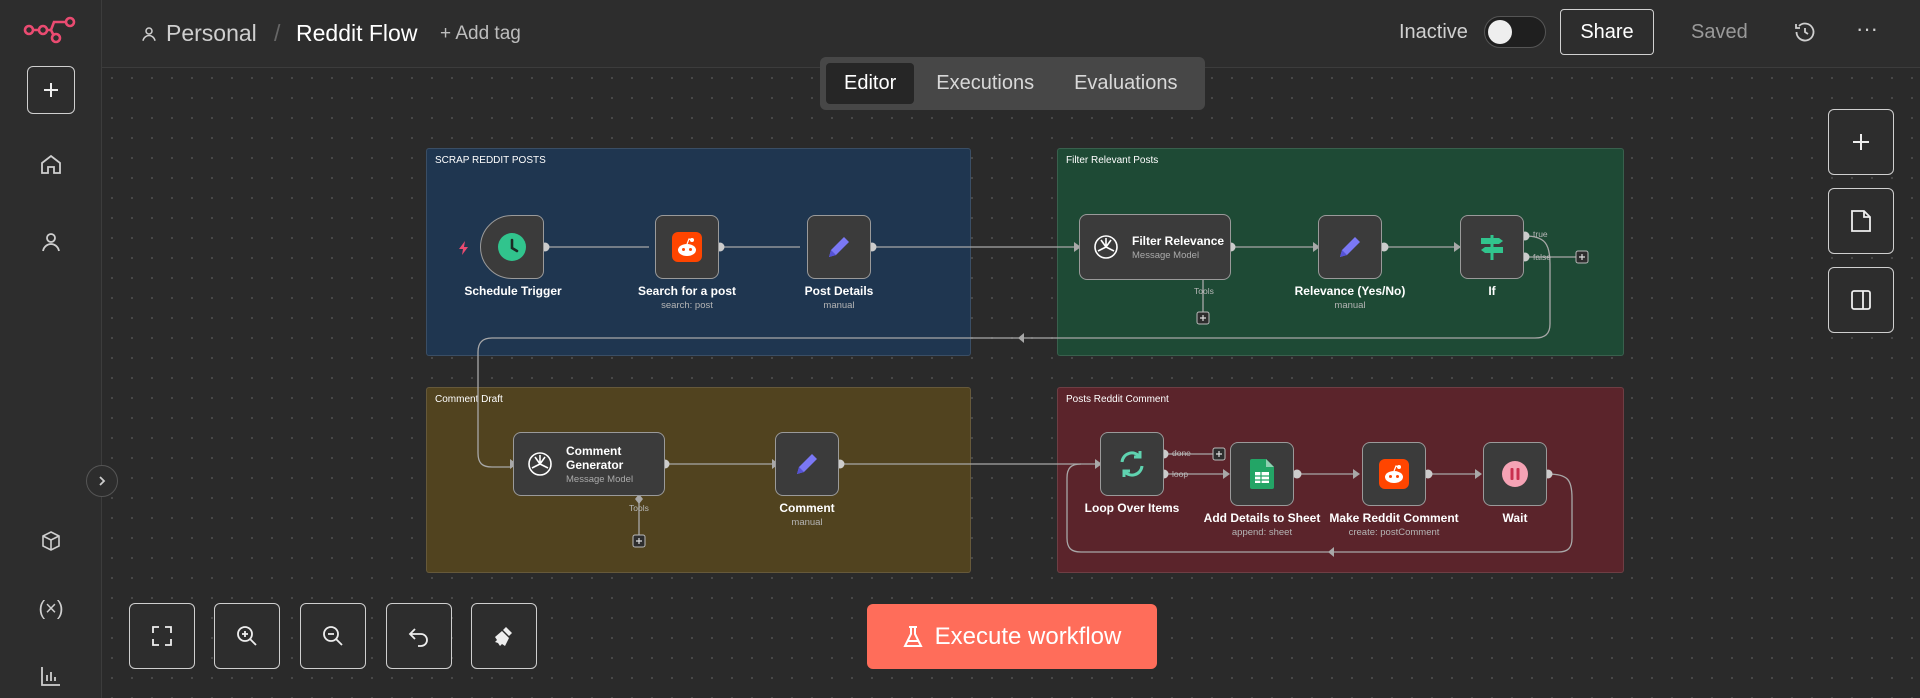 This screenshot has height=698, width=1920. I want to click on active-toggle, so click(1515, 32).